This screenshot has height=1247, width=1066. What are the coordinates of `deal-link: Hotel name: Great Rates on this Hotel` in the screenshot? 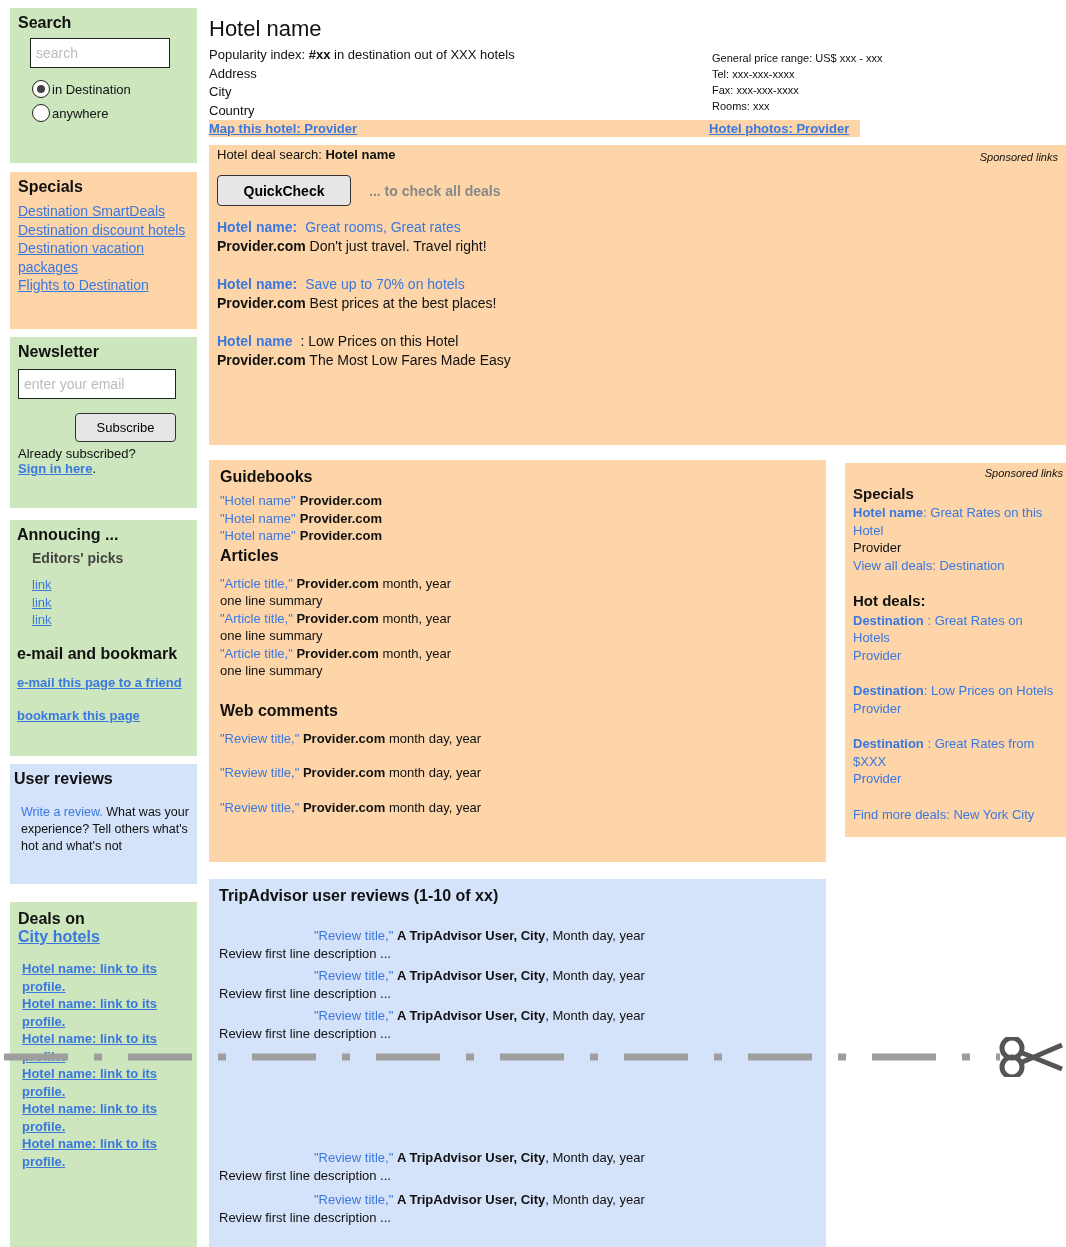 It's located at (958, 521).